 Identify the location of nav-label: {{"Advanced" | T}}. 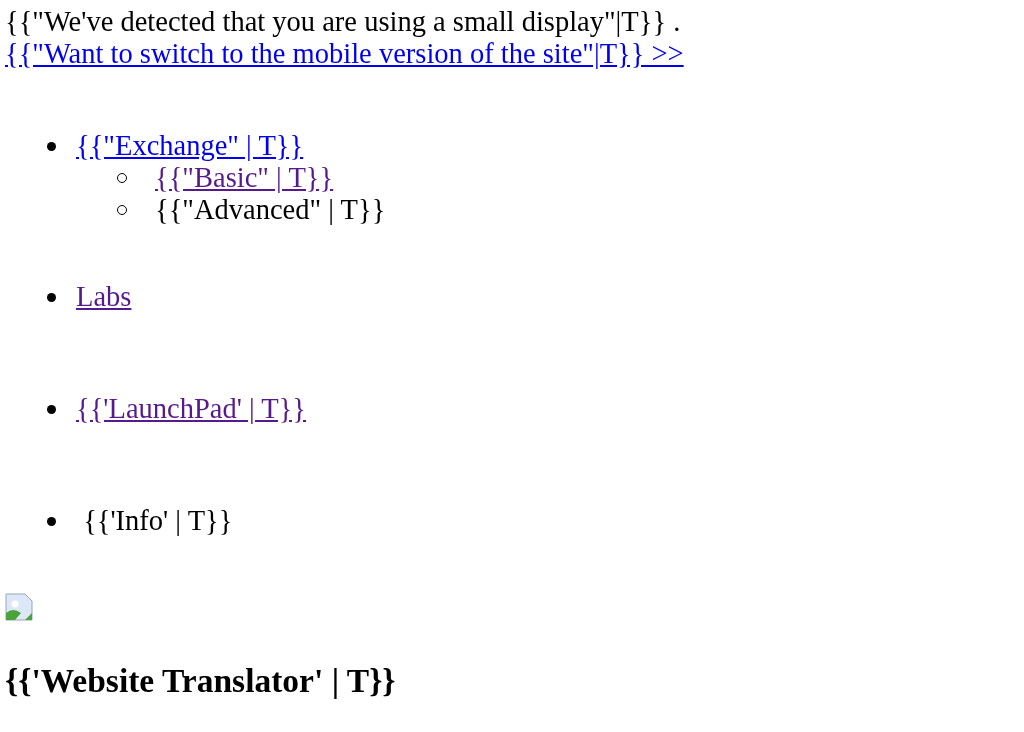
(270, 210).